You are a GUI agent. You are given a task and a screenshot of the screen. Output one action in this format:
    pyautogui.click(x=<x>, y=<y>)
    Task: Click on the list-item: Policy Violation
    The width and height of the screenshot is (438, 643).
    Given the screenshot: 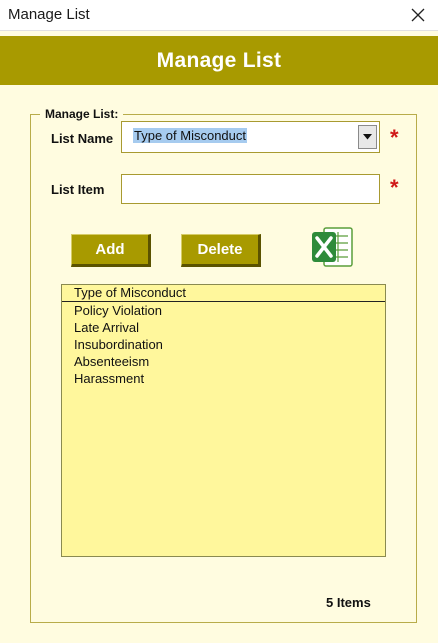 What is the action you would take?
    pyautogui.click(x=223, y=310)
    